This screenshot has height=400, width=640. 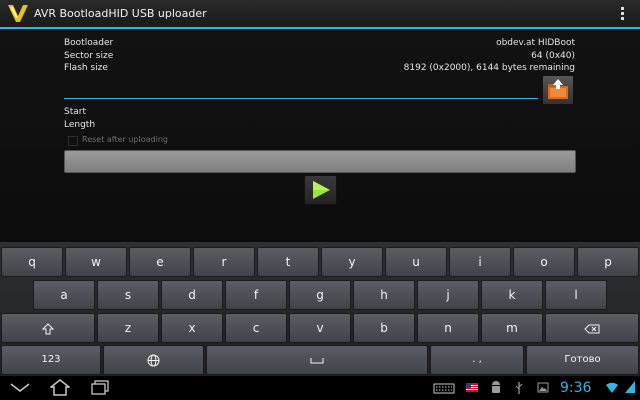 I want to click on key-z: z, so click(x=128, y=328).